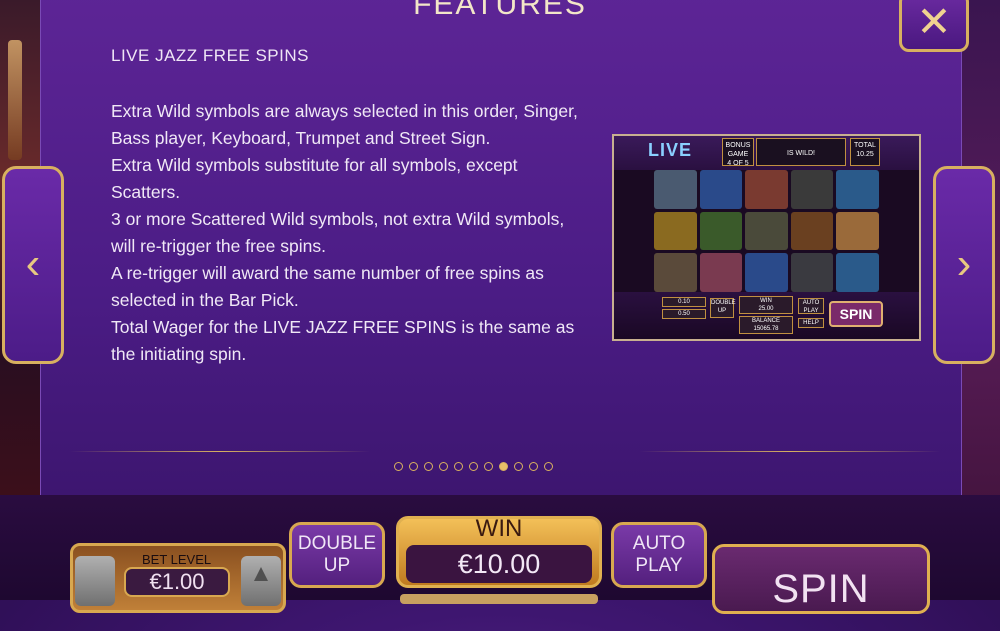 Image resolution: width=1000 pixels, height=631 pixels. I want to click on spin-mini: SPIN, so click(856, 314).